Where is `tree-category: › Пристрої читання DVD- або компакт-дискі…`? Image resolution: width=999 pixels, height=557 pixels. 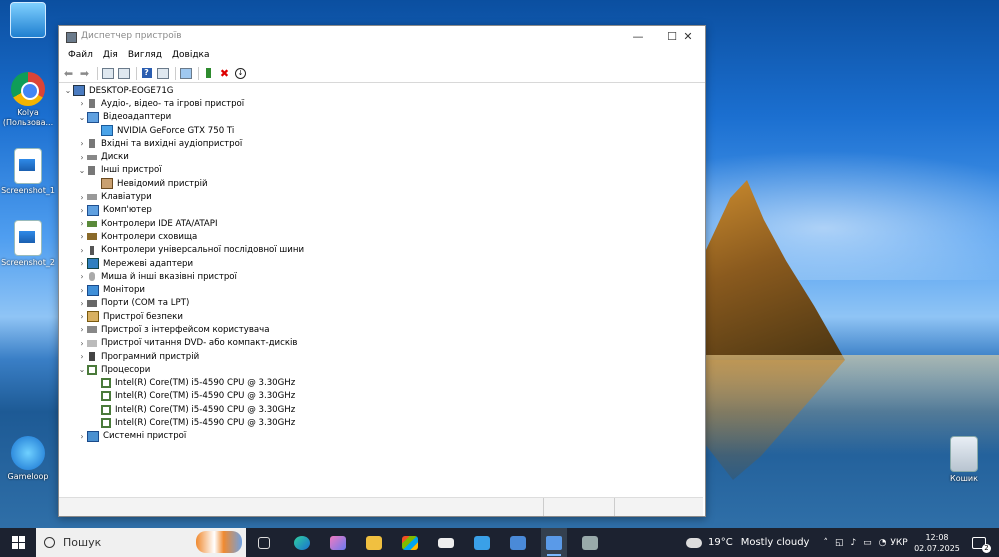
tree-category: › Пристрої читання DVD- або компакт-дискі… is located at coordinates (381, 343).